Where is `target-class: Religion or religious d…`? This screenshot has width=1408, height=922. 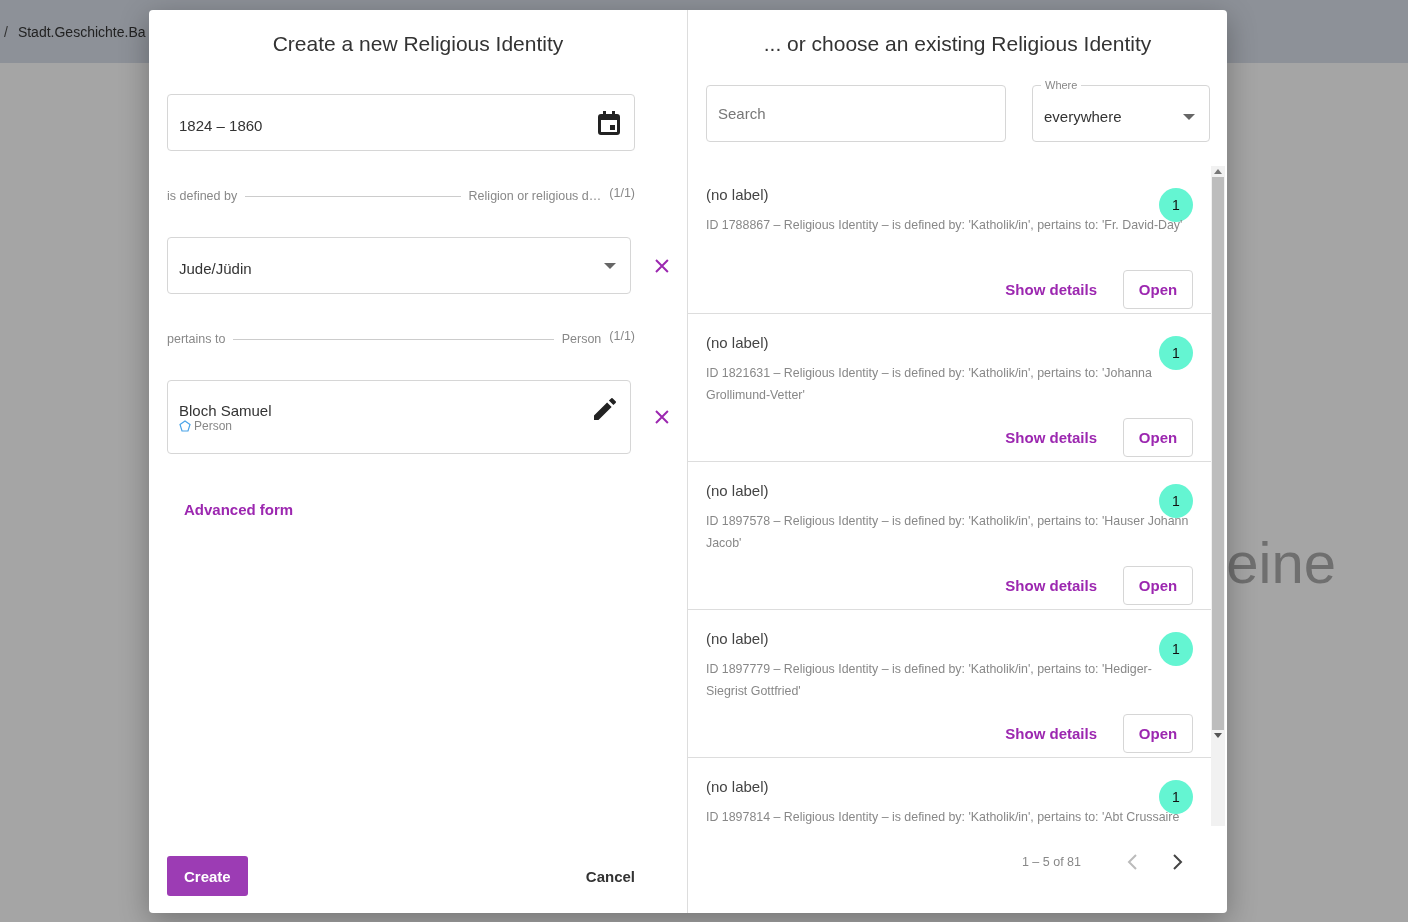 target-class: Religion or religious d… is located at coordinates (535, 196).